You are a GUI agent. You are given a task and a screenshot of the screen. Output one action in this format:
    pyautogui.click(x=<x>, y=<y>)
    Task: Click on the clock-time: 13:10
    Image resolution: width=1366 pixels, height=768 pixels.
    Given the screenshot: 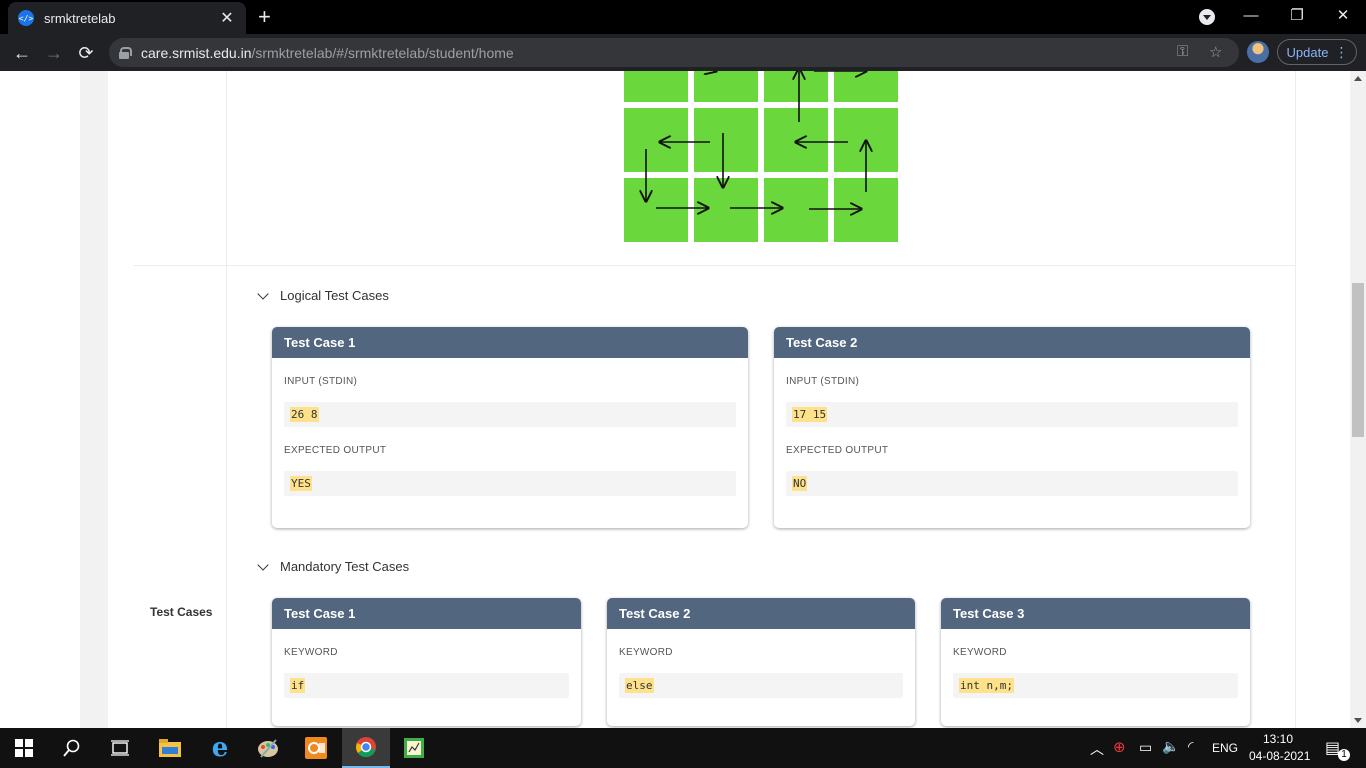 What is the action you would take?
    pyautogui.click(x=1278, y=739)
    